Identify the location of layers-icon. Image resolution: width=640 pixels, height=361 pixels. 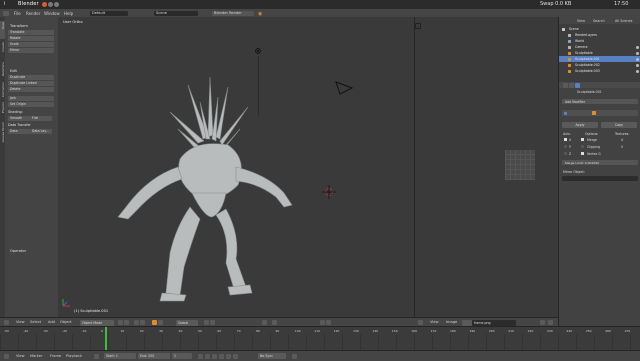
(206, 322).